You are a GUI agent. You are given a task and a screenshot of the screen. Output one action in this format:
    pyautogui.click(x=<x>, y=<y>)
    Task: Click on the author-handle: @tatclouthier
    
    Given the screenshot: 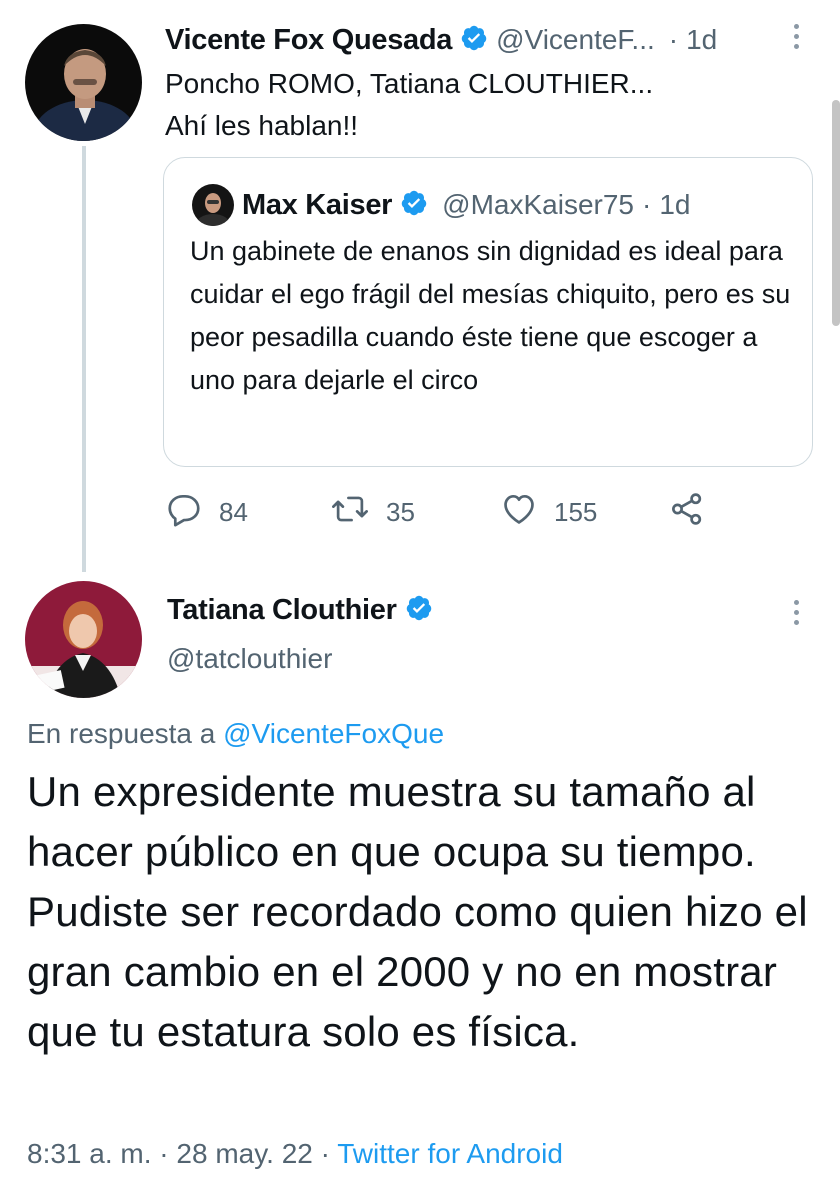 What is the action you would take?
    pyautogui.click(x=249, y=659)
    